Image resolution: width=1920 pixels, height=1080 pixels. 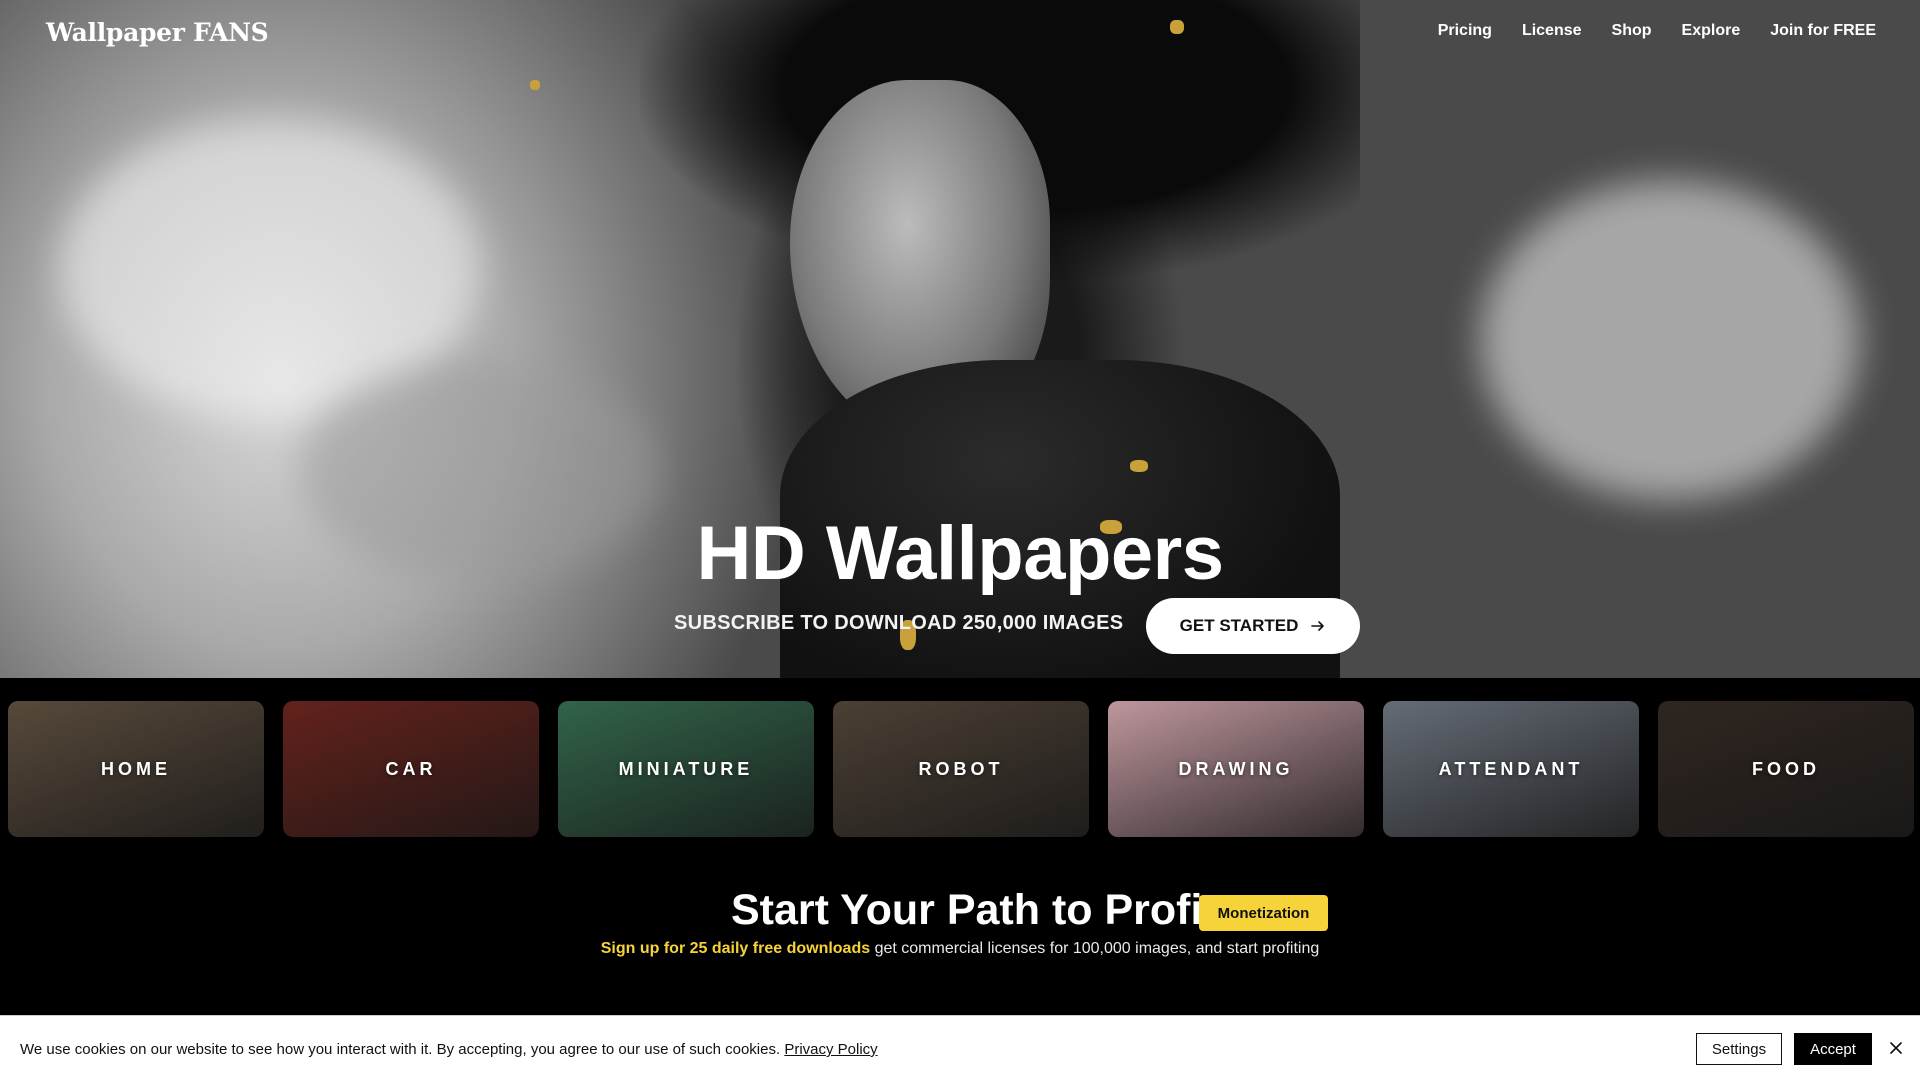 What do you see at coordinates (1896, 1048) in the screenshot?
I see `close-icon` at bounding box center [1896, 1048].